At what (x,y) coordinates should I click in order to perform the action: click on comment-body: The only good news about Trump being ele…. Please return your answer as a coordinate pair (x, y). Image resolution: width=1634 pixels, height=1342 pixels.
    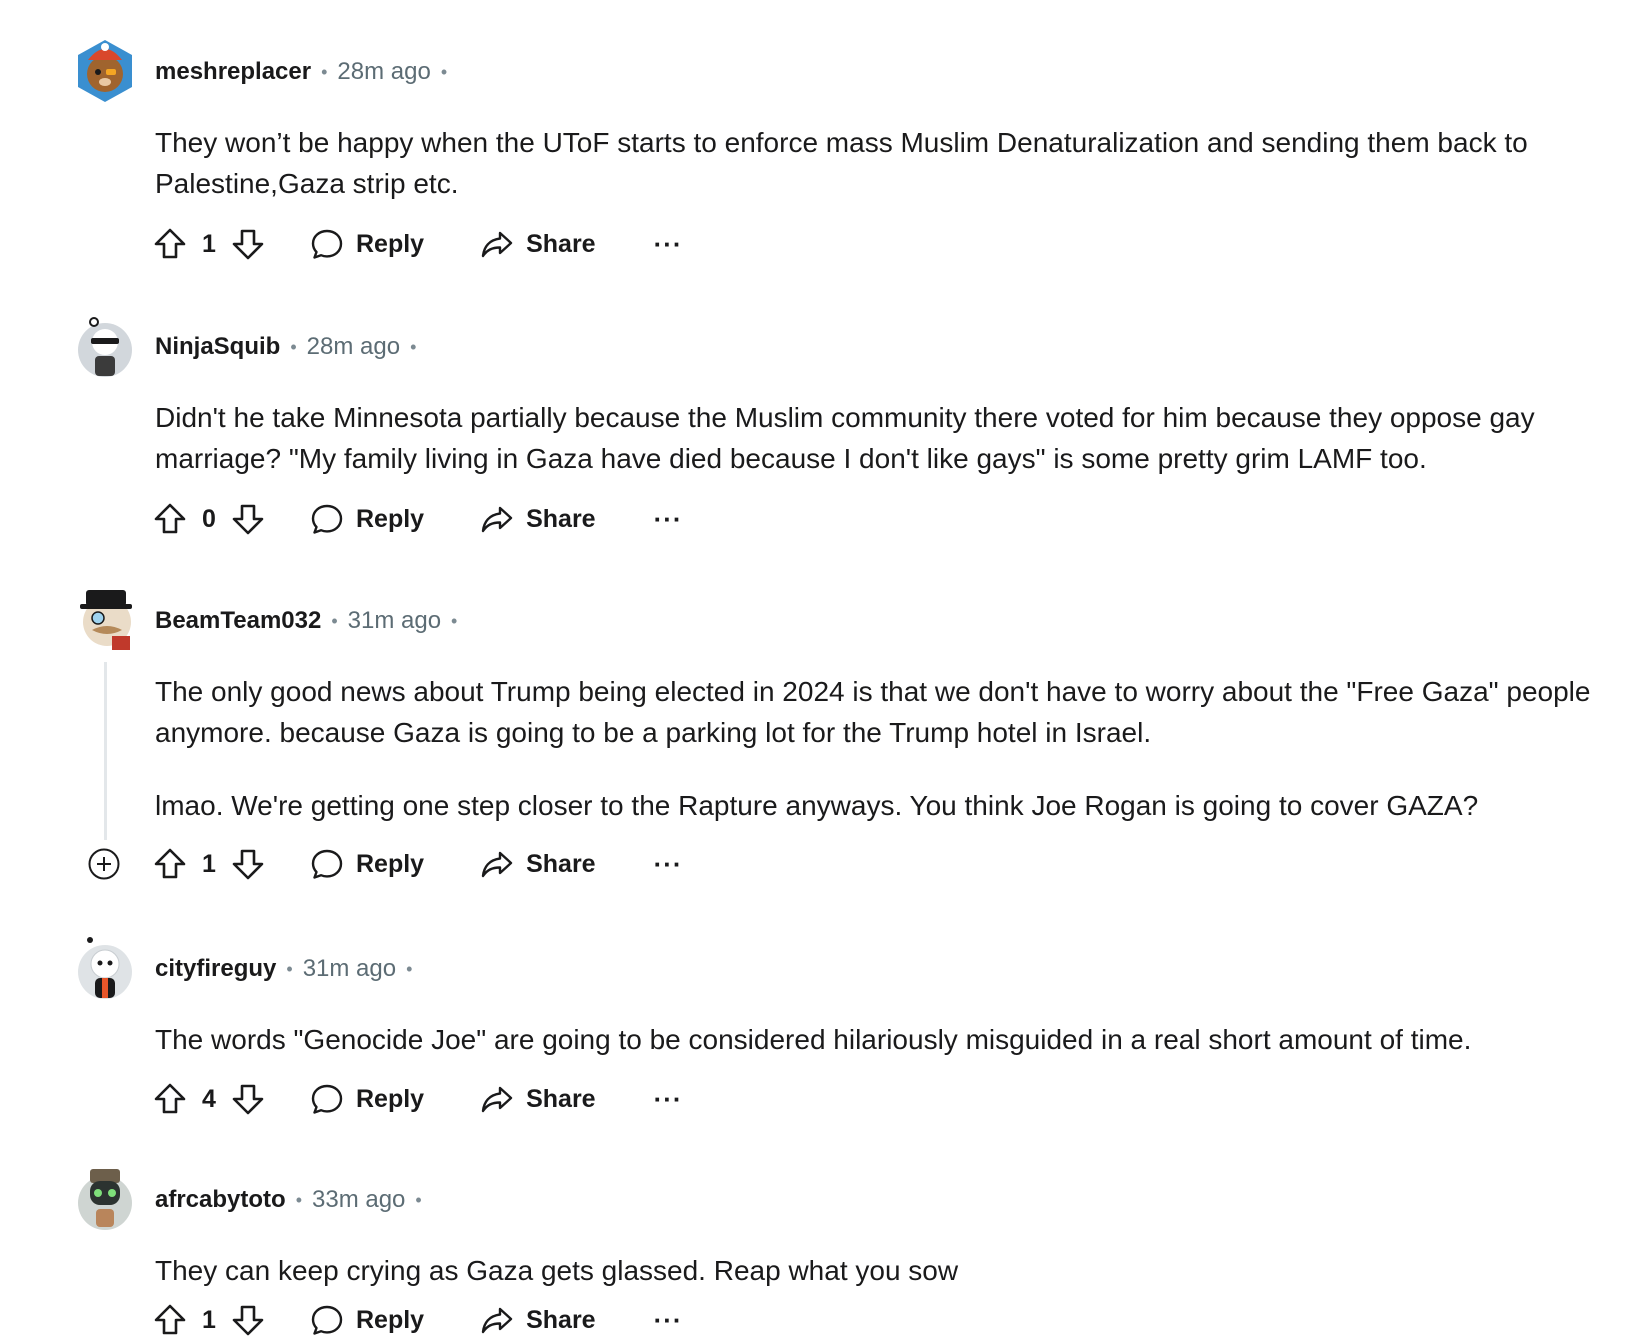
    Looking at the image, I should click on (875, 748).